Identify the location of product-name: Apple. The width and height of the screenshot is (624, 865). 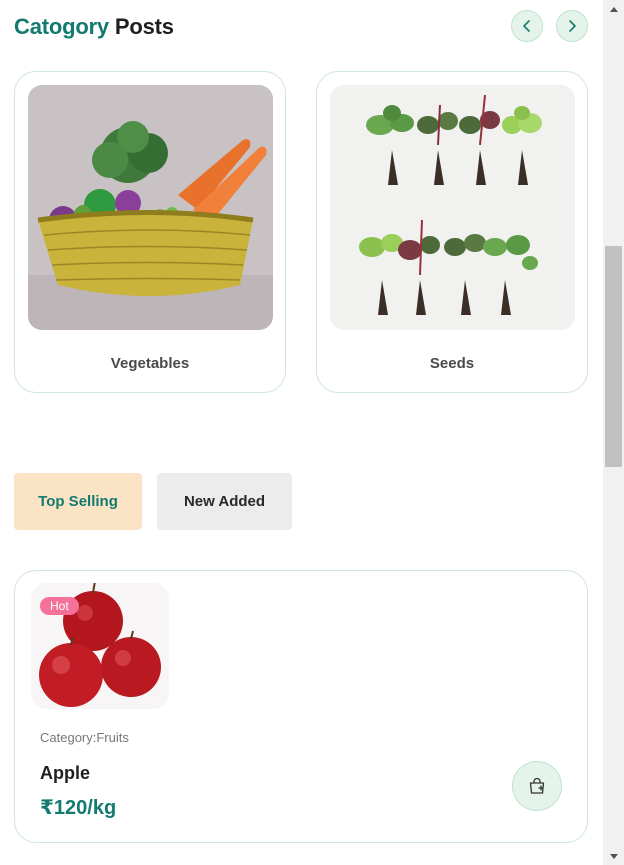
(65, 773).